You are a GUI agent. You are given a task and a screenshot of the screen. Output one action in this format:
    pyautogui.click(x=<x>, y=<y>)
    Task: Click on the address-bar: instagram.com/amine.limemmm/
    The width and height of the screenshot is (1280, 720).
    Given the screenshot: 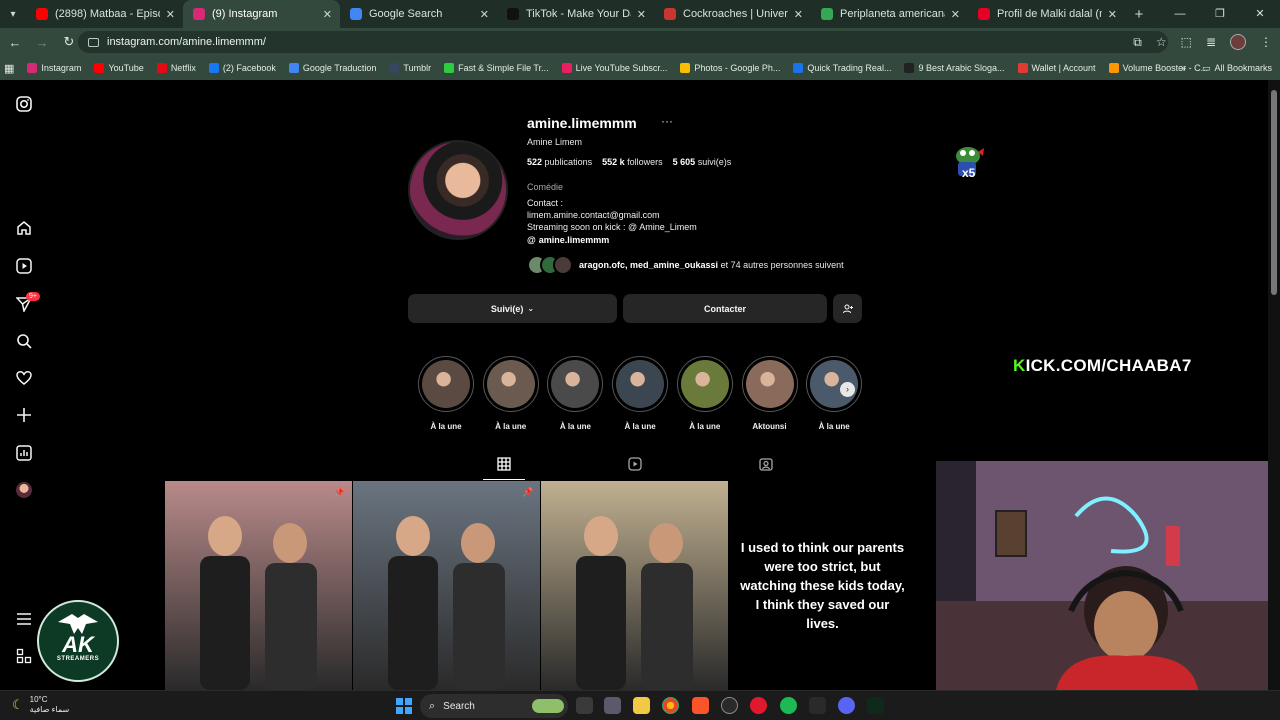 What is the action you would take?
    pyautogui.click(x=623, y=42)
    